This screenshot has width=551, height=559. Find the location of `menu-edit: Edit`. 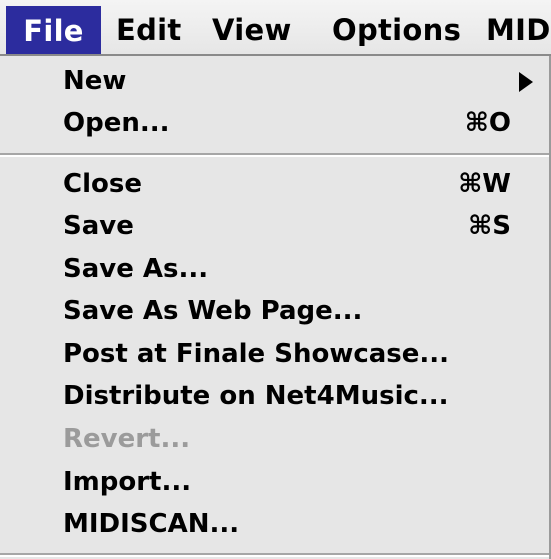

menu-edit: Edit is located at coordinates (149, 30).